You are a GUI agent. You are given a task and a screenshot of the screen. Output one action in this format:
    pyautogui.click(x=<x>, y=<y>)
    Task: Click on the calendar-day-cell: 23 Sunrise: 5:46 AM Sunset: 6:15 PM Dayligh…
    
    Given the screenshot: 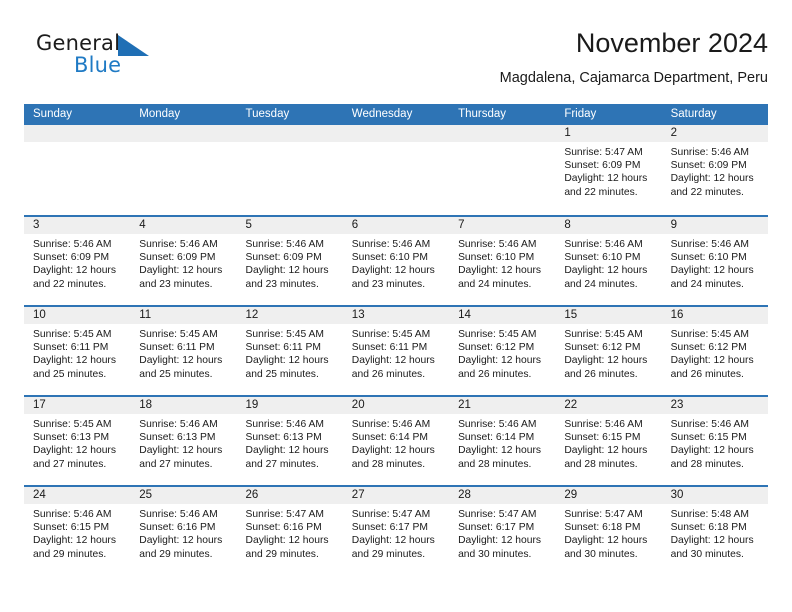 What is the action you would take?
    pyautogui.click(x=714, y=441)
    